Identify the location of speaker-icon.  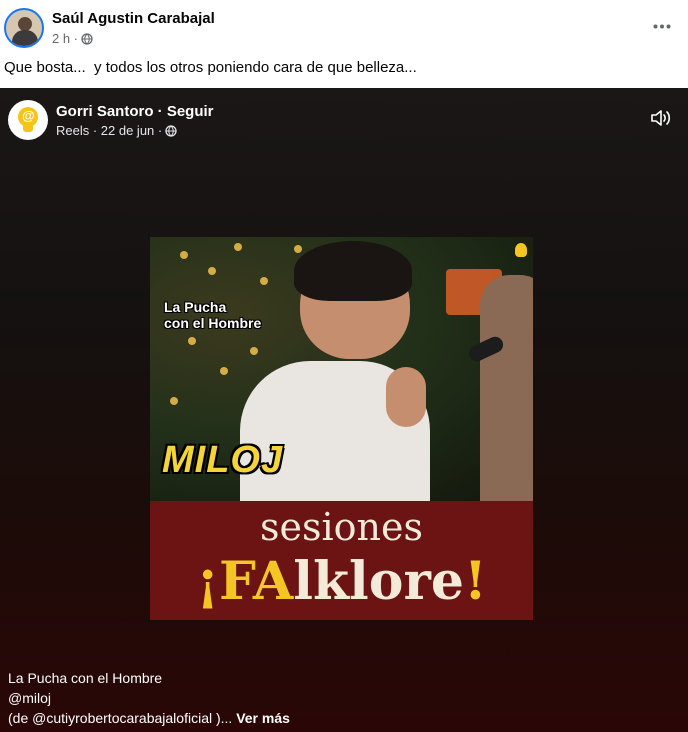
(662, 118).